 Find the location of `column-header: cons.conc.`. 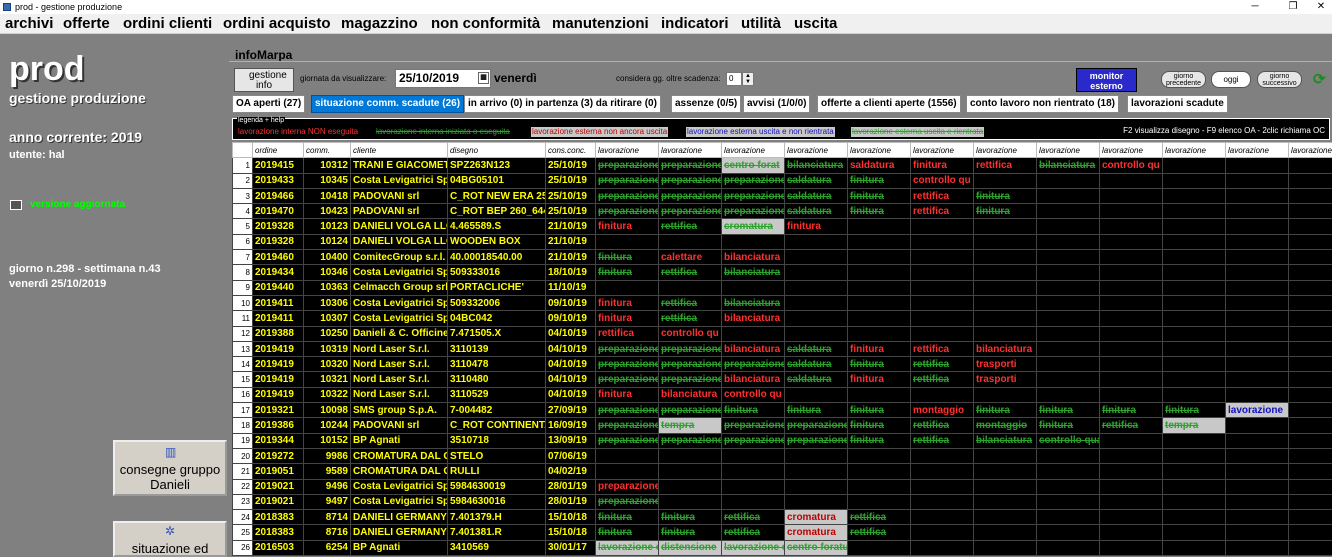

column-header: cons.conc. is located at coordinates (570, 150).